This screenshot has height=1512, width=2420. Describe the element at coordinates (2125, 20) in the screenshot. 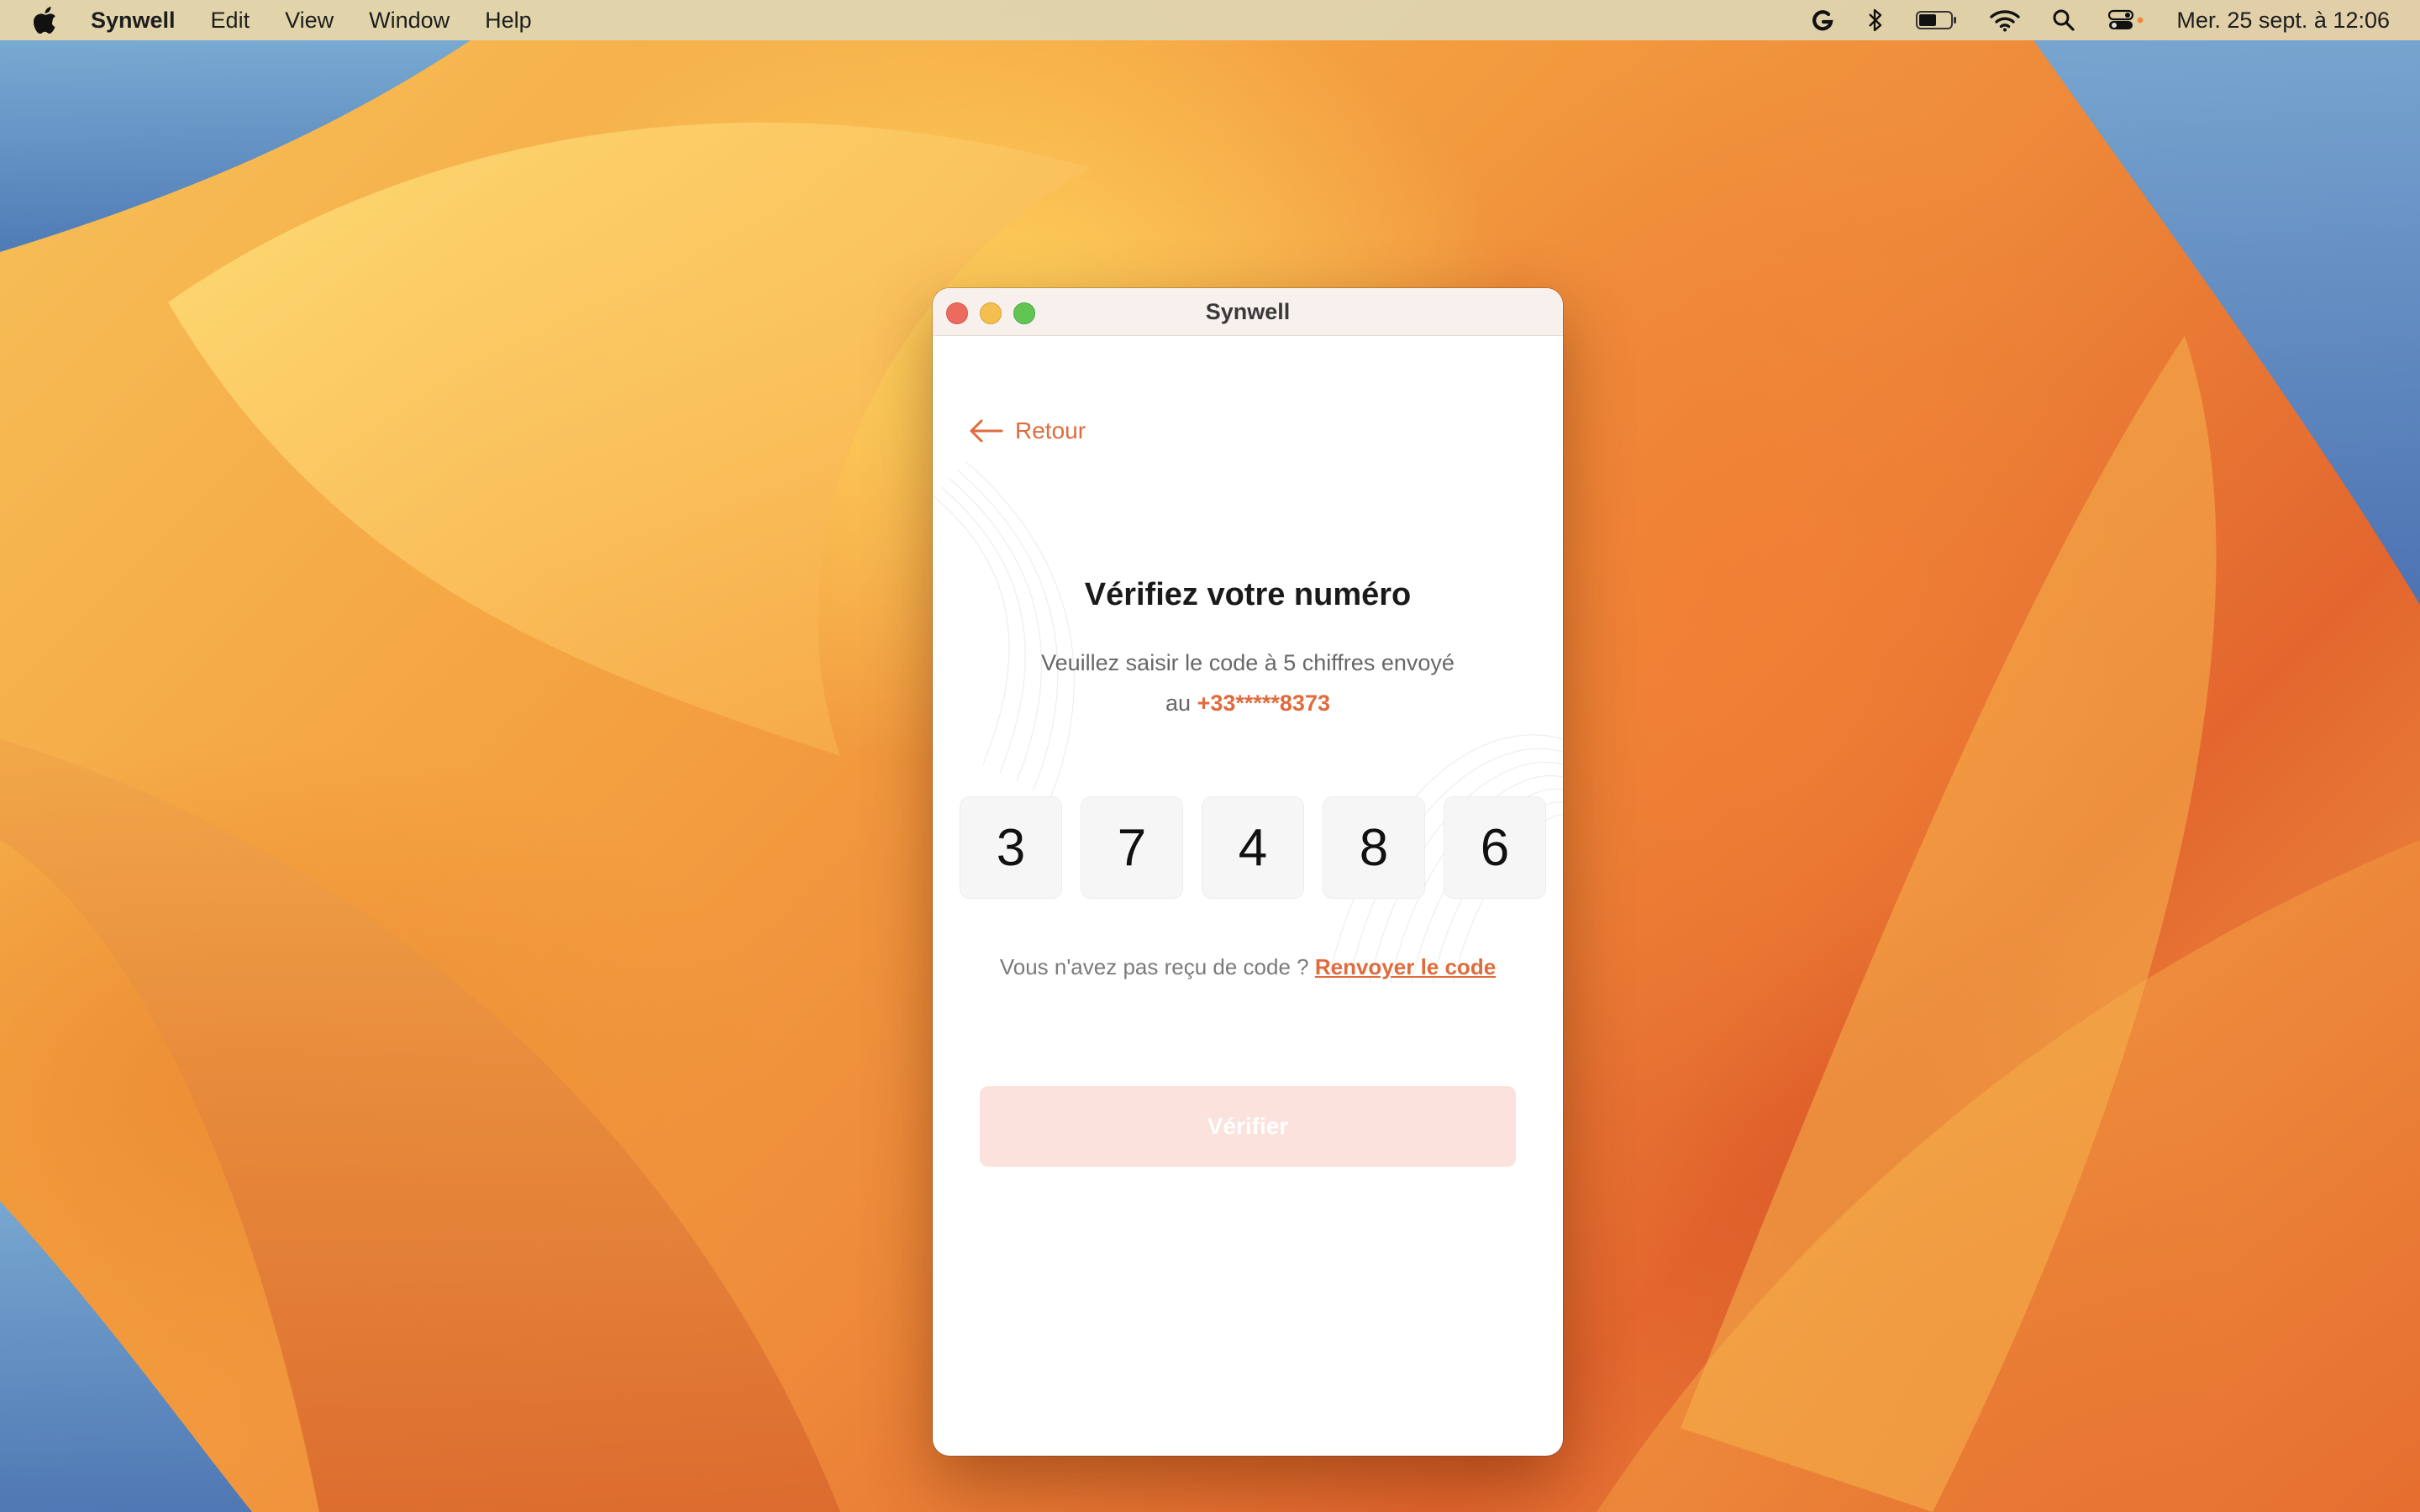

I see `control-center-icon` at that location.